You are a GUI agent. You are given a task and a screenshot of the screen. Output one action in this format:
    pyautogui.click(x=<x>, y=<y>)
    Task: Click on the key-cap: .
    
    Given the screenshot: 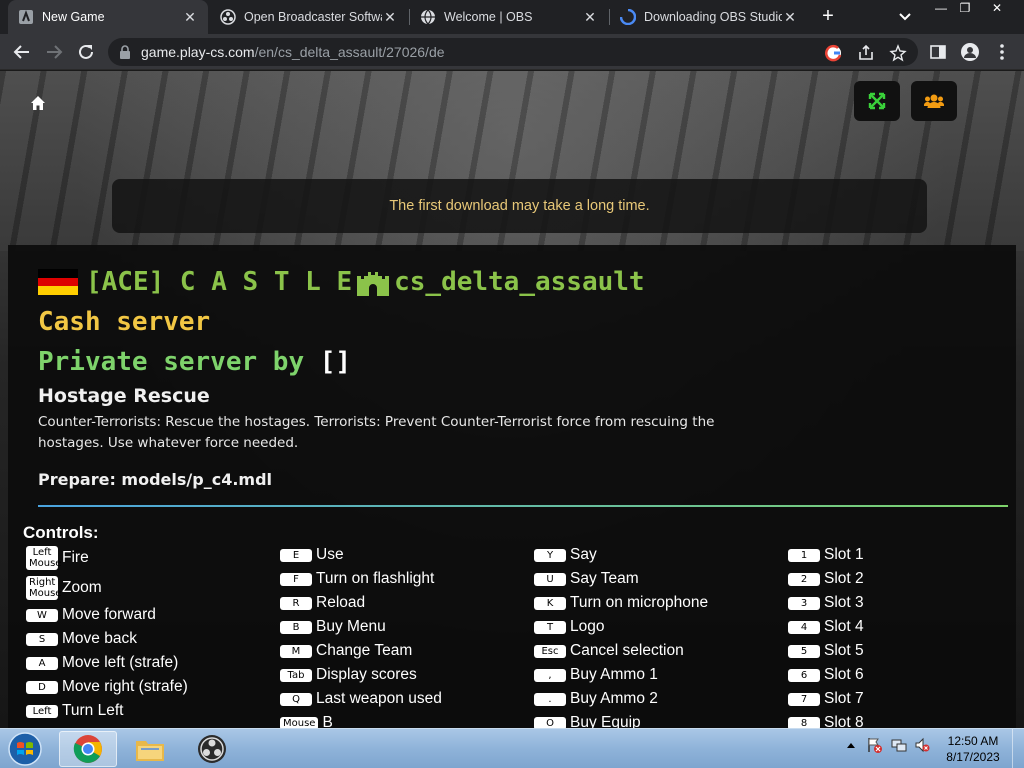 What is the action you would take?
    pyautogui.click(x=550, y=699)
    